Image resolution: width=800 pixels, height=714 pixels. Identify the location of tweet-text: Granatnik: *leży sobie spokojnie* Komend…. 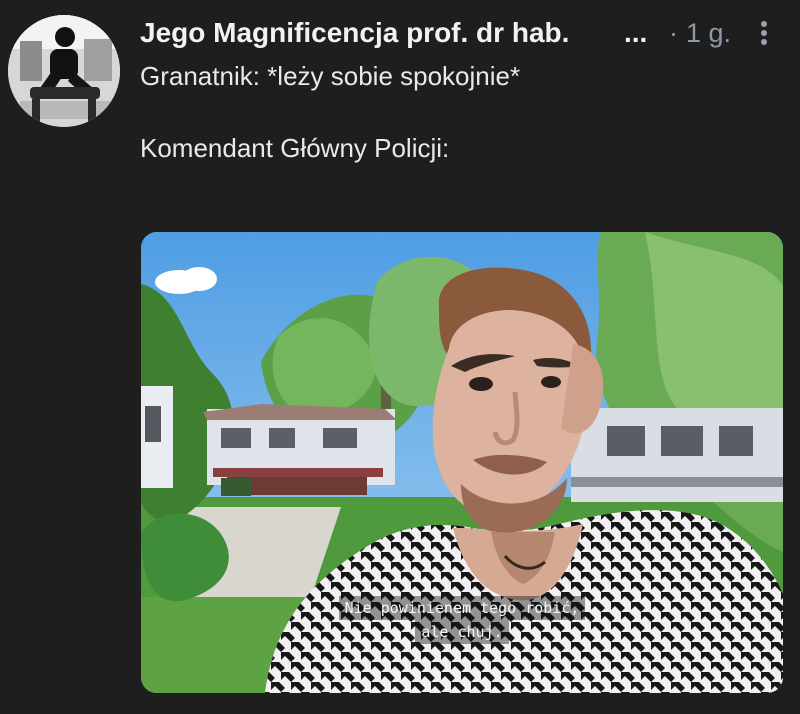
(450, 112).